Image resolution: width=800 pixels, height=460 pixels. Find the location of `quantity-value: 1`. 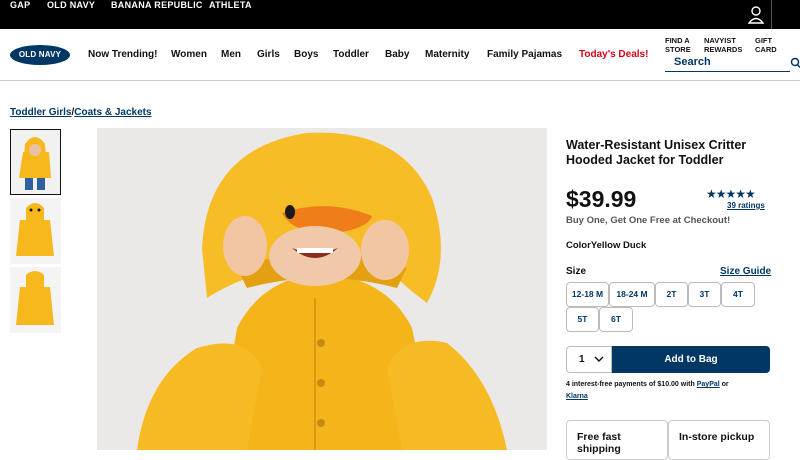

quantity-value: 1 is located at coordinates (582, 359).